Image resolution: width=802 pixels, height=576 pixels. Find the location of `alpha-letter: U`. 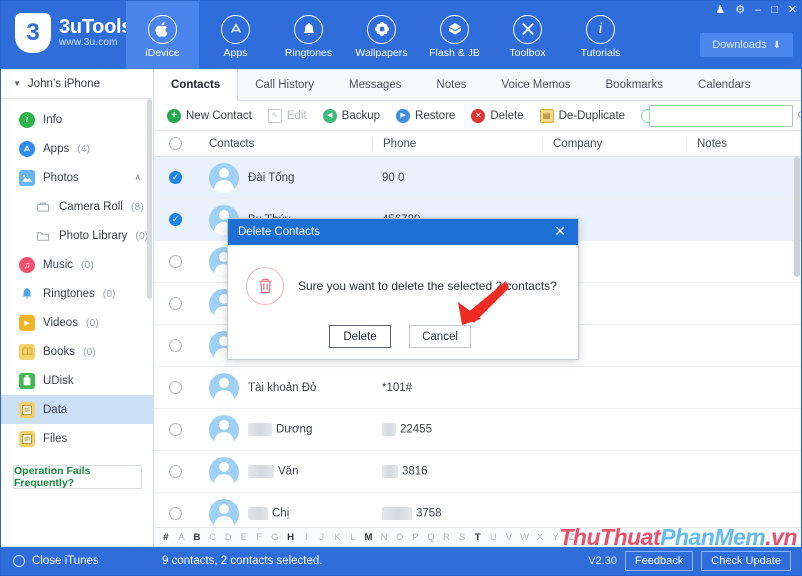

alpha-letter: U is located at coordinates (493, 537).